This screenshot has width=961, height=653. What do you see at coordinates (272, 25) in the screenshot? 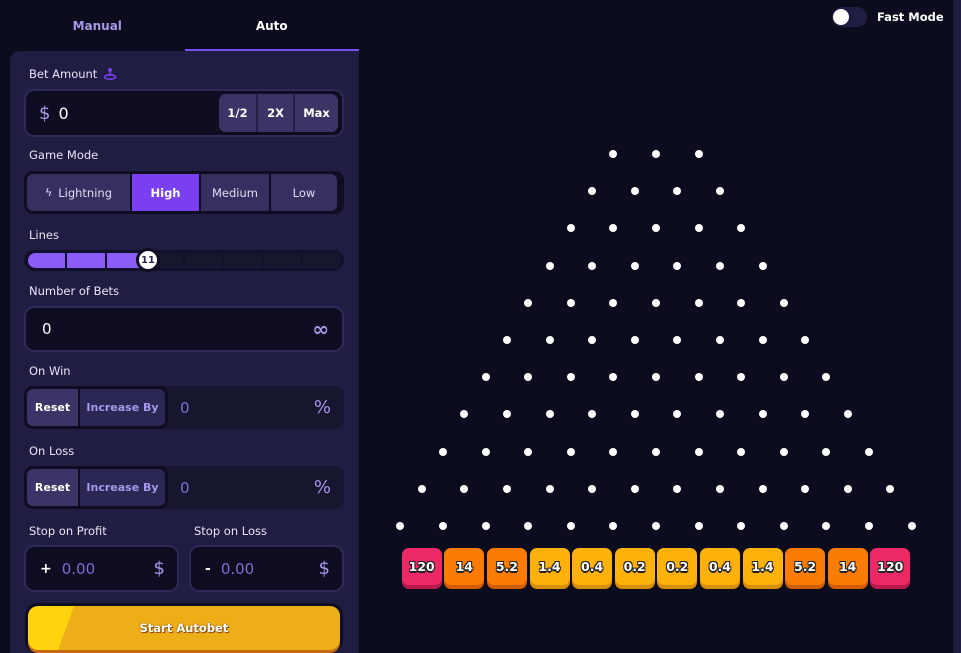
I see `tab-auto: Auto` at bounding box center [272, 25].